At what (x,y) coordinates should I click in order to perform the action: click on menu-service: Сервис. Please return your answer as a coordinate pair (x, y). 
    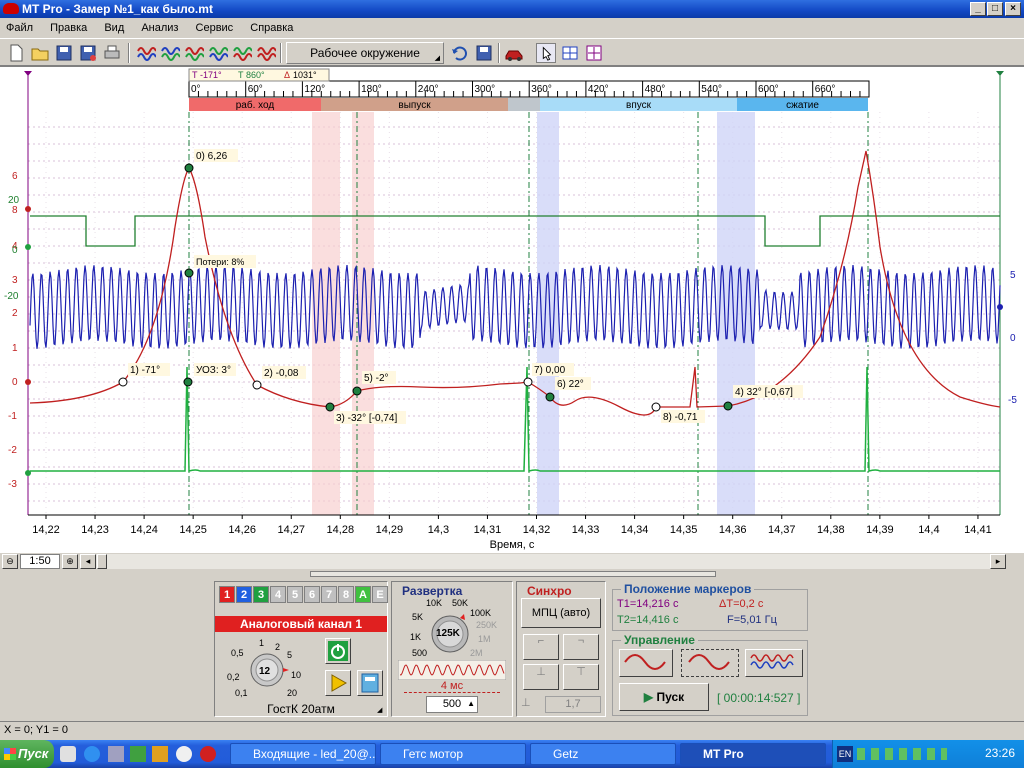
    Looking at the image, I should click on (216, 28).